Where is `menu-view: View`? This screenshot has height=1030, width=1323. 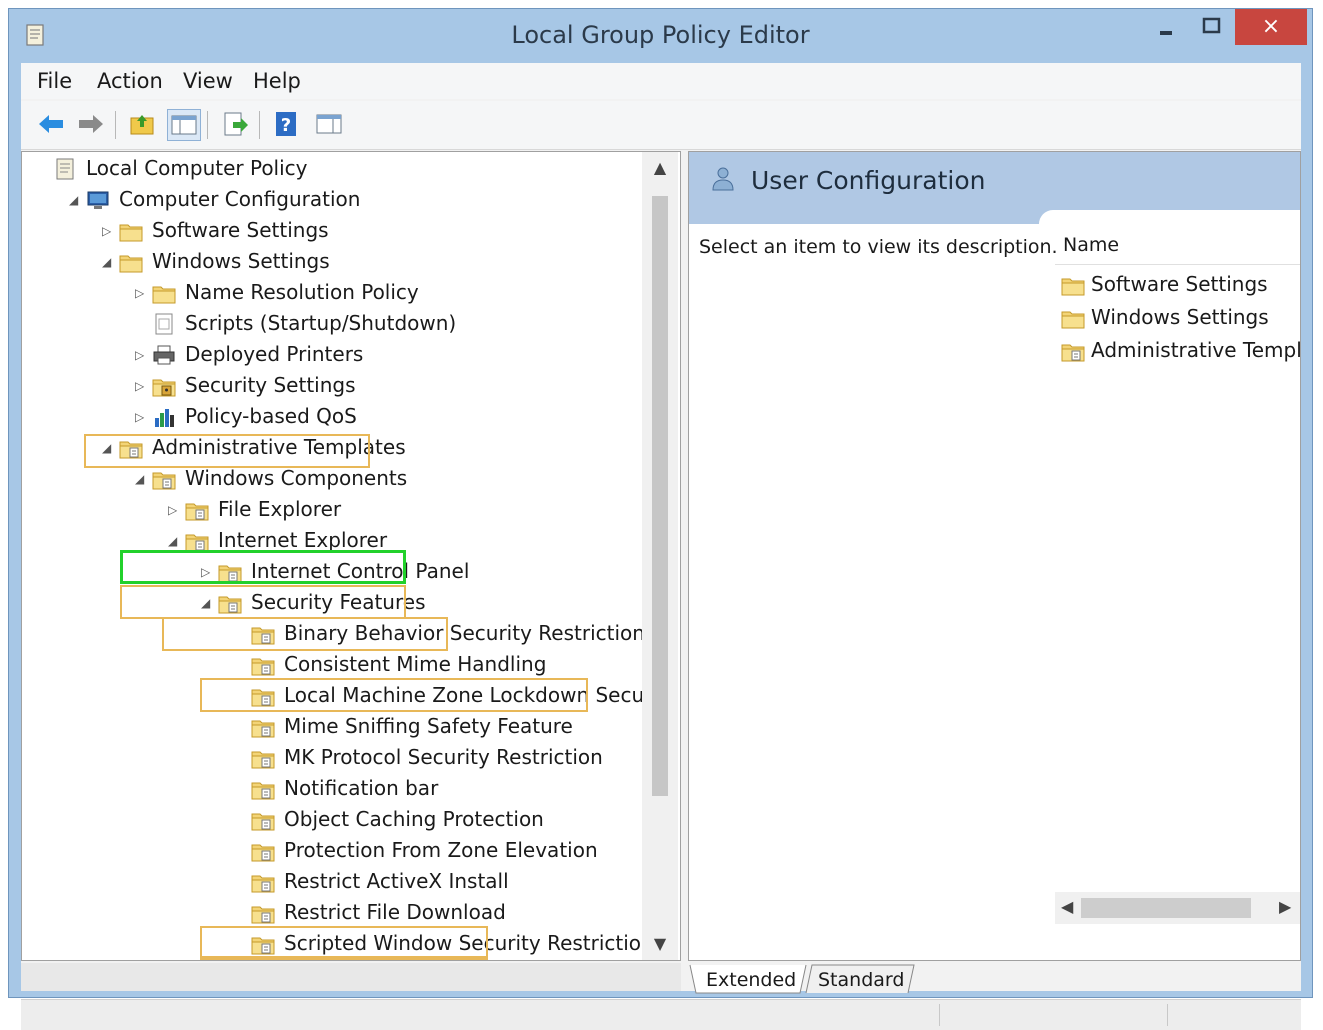 menu-view: View is located at coordinates (208, 81).